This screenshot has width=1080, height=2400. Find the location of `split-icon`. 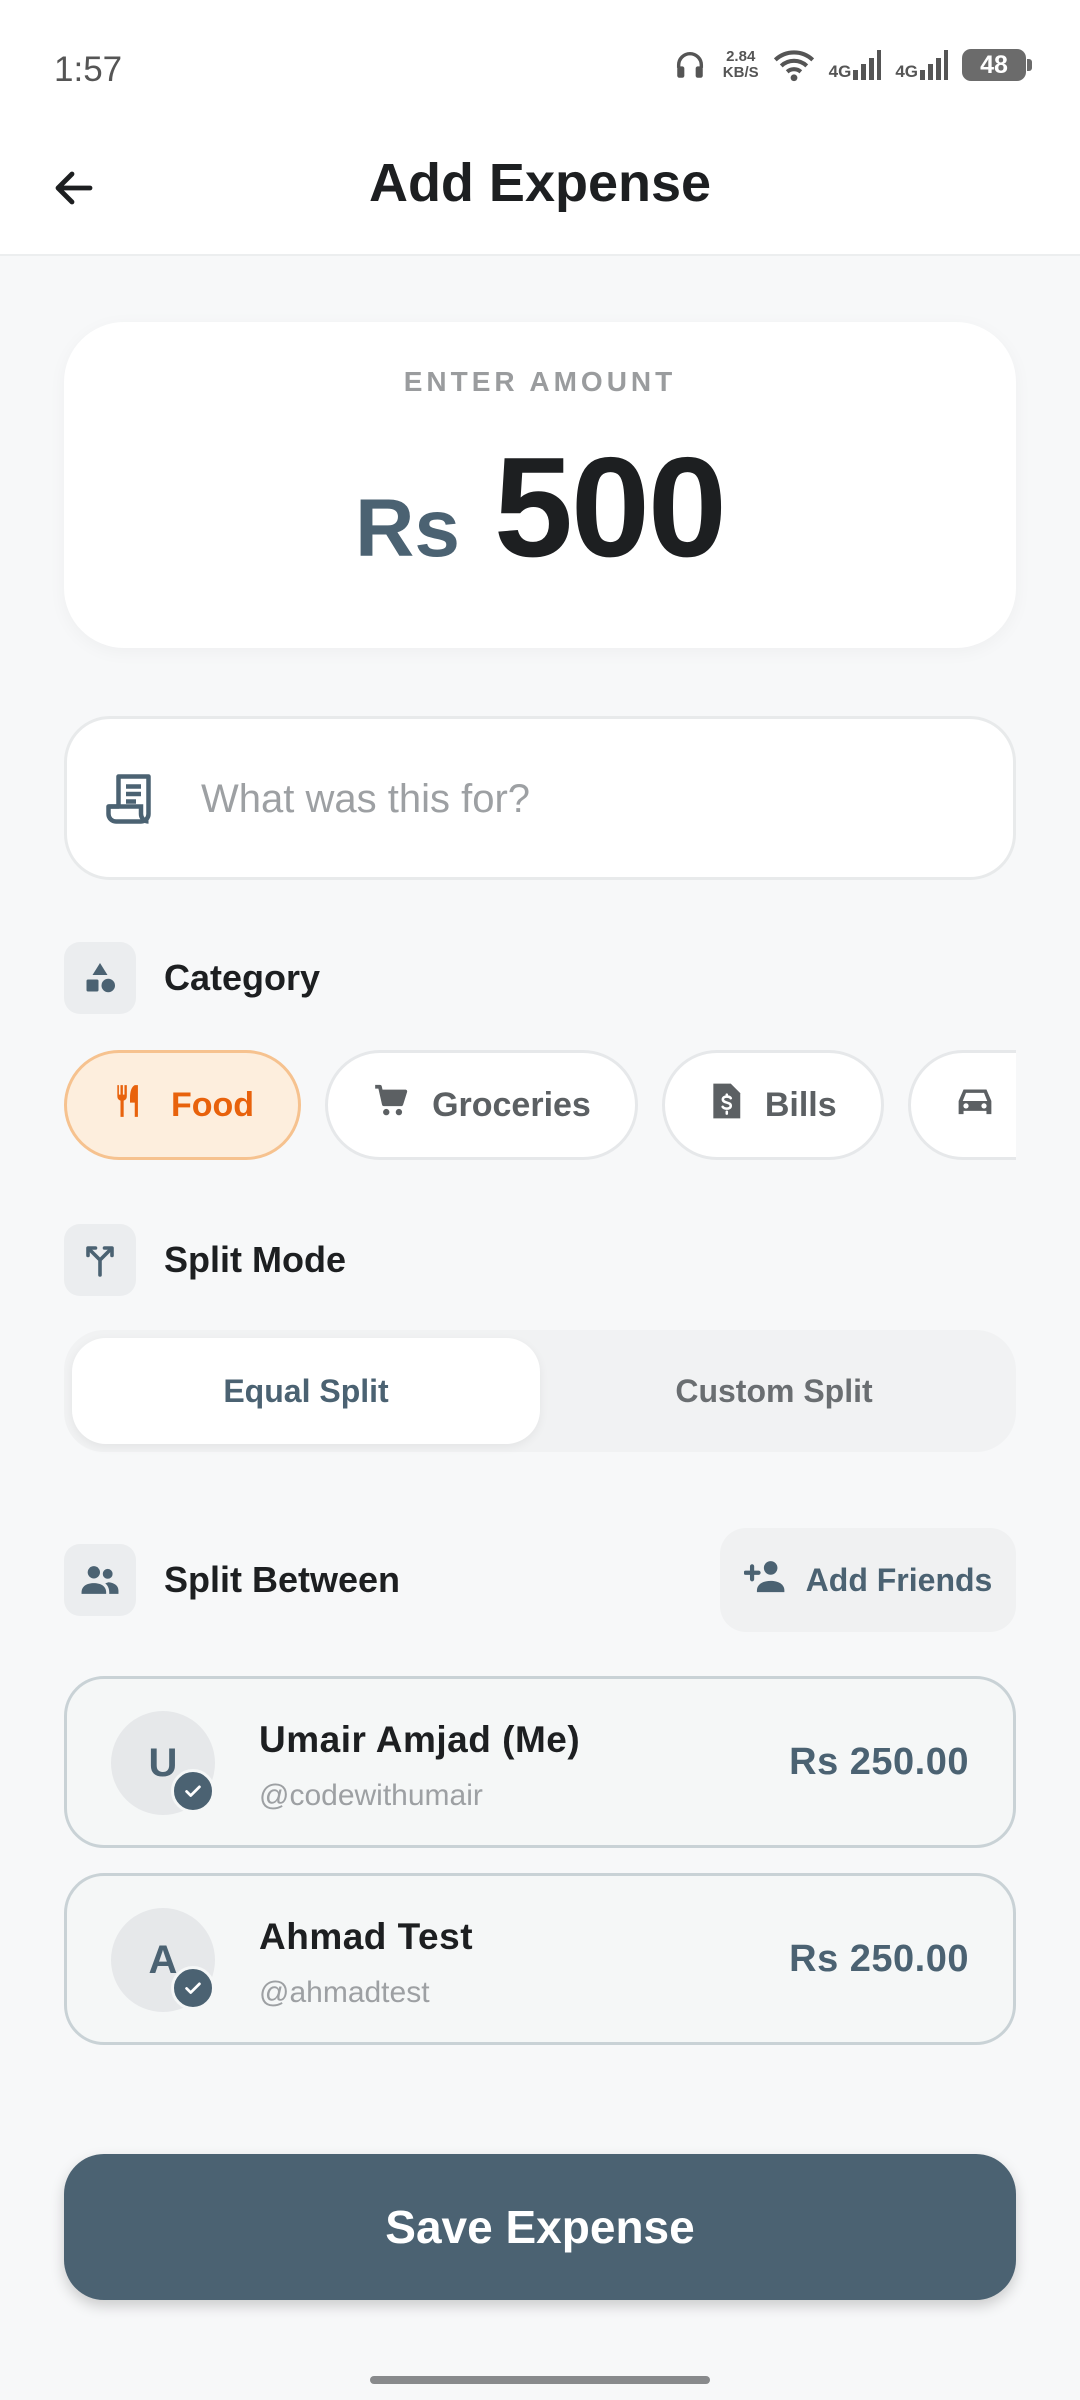

split-icon is located at coordinates (100, 1260).